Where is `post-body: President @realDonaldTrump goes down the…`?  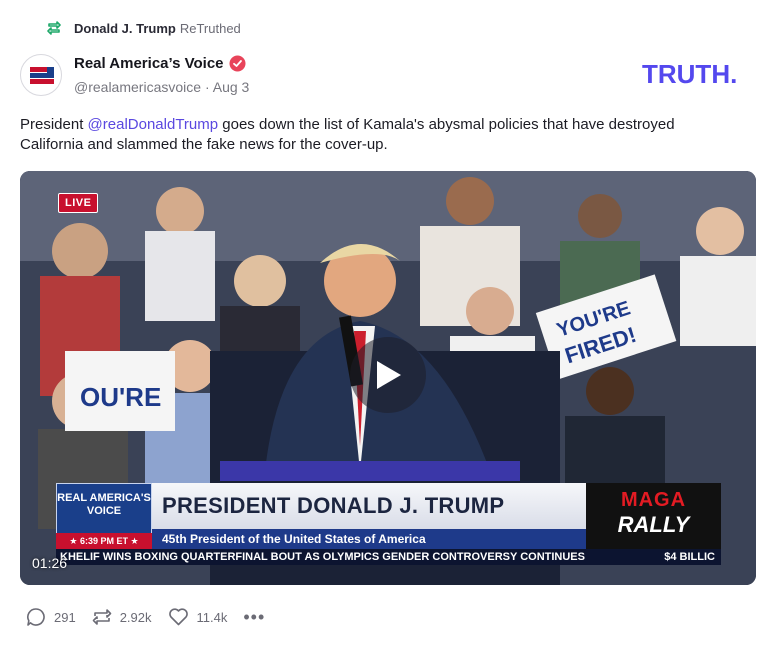
post-body: President @realDonaldTrump goes down the… is located at coordinates (380, 135).